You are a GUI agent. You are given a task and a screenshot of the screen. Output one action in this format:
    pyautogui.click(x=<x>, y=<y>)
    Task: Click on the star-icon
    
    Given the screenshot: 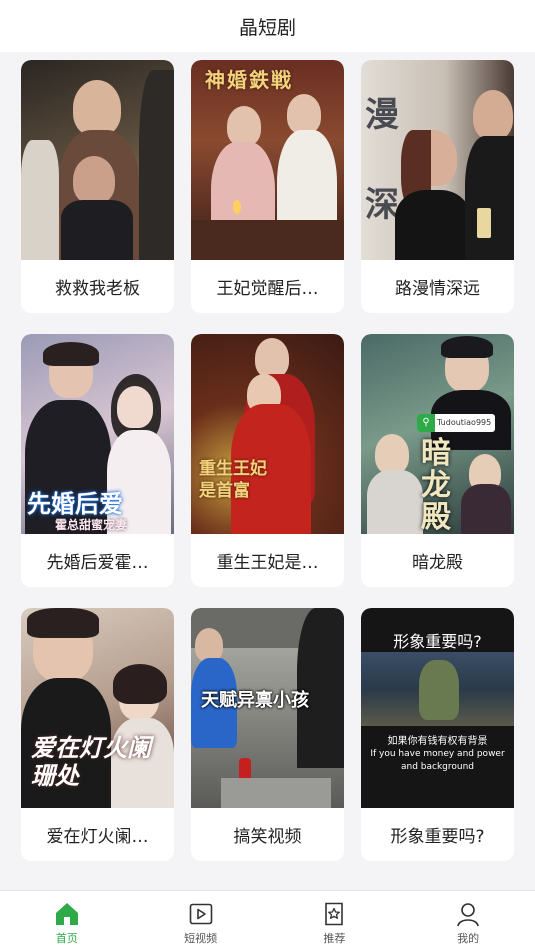 What is the action you would take?
    pyautogui.click(x=334, y=914)
    